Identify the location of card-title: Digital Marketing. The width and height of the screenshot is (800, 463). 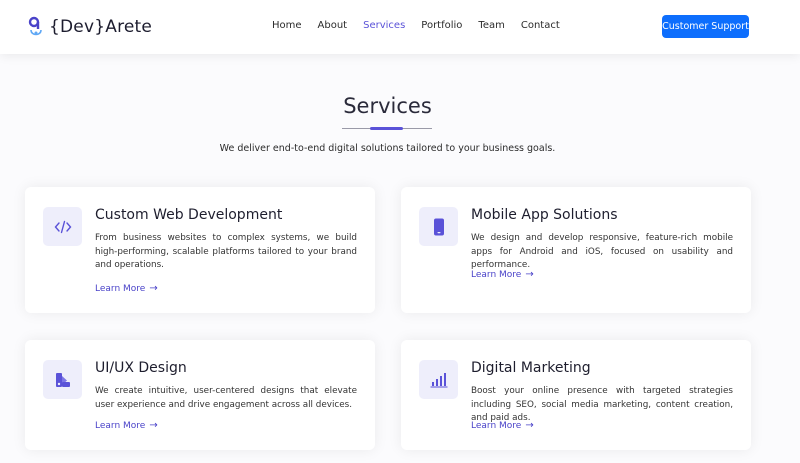
(531, 368).